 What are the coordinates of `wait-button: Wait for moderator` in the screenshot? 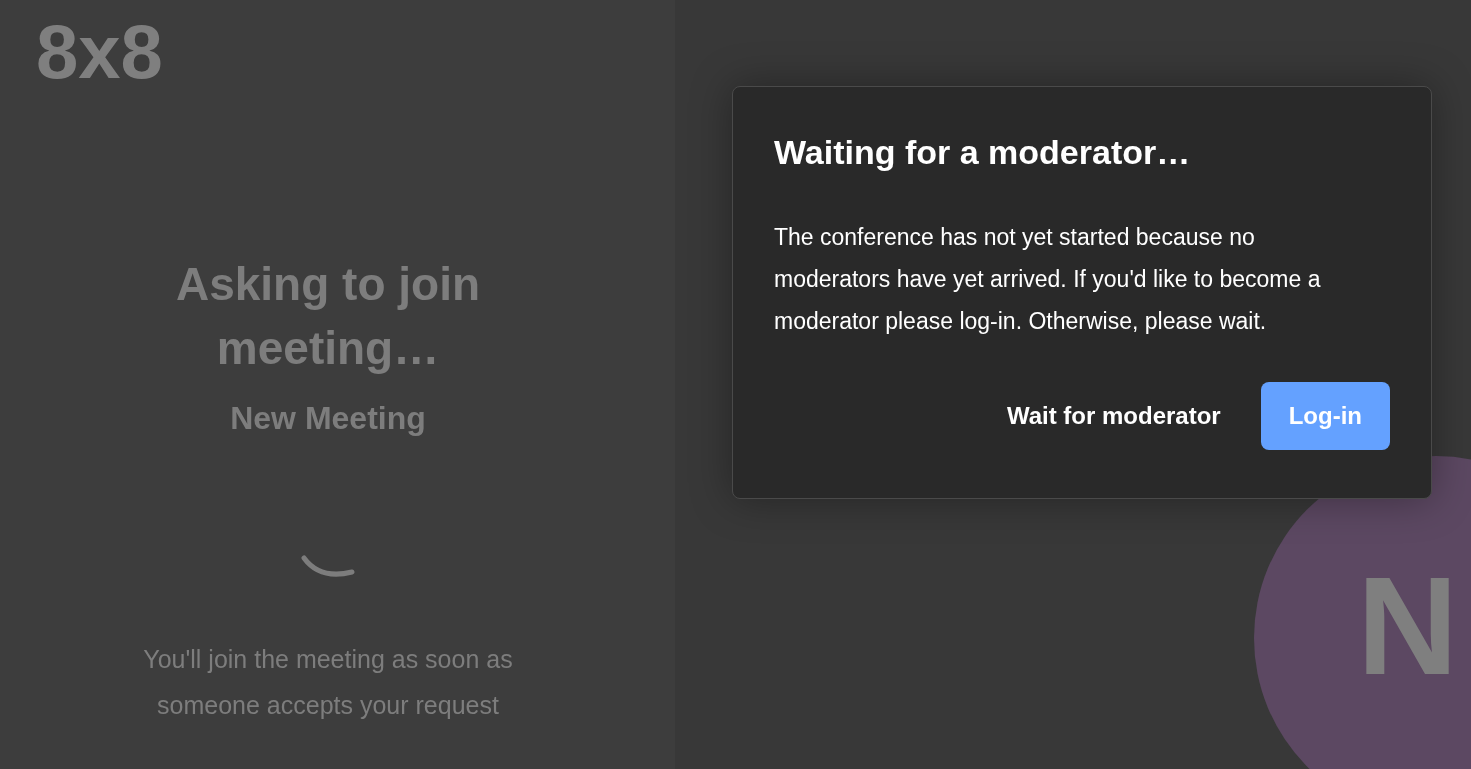 It's located at (1113, 415).